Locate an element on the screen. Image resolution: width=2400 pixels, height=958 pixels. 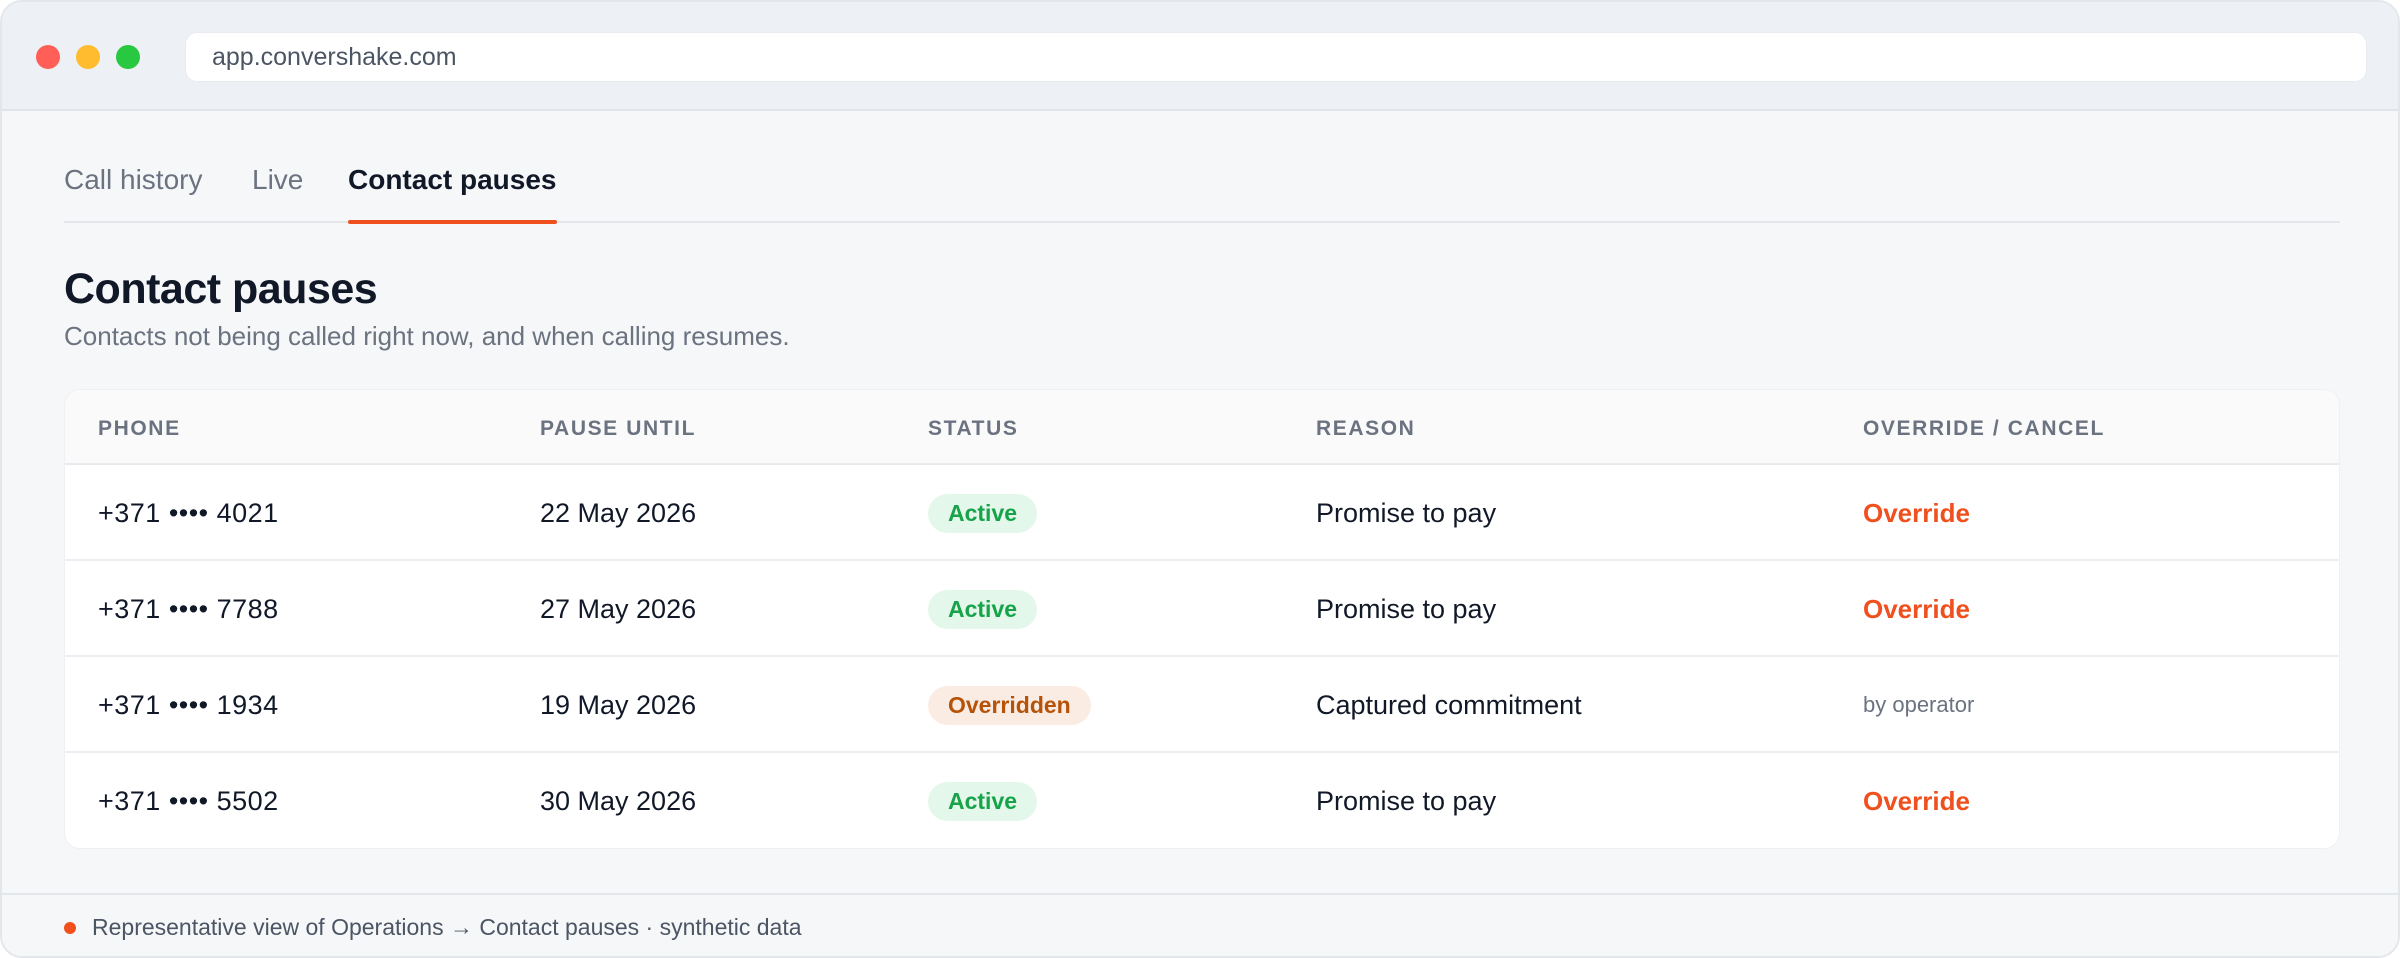
status-badge: Overridden is located at coordinates (1009, 705).